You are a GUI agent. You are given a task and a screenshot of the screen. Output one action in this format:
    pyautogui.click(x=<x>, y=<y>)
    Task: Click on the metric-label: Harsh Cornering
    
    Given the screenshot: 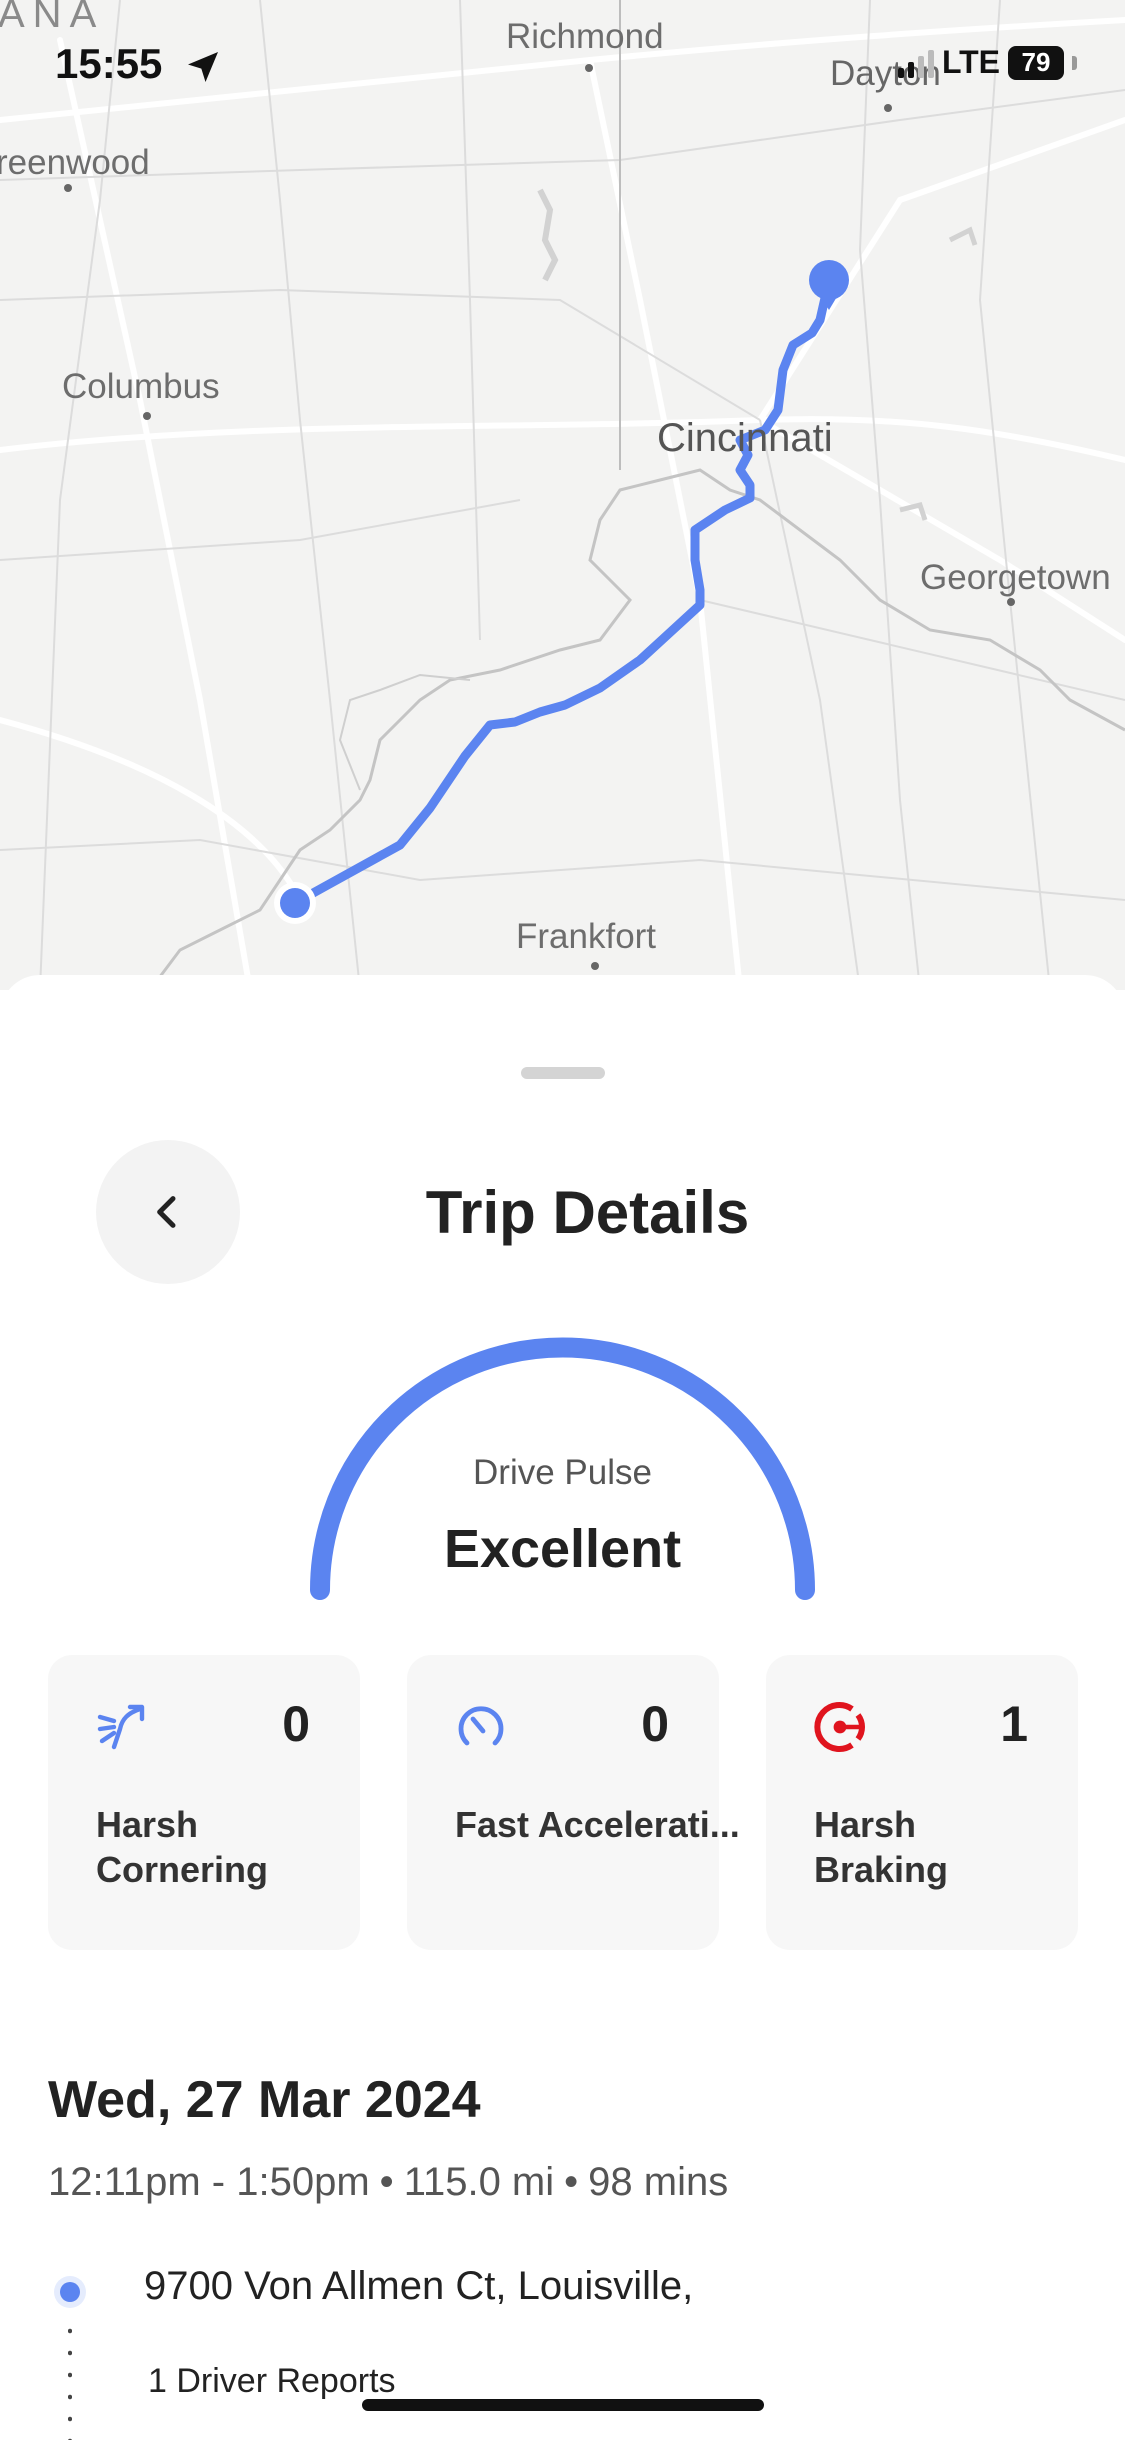 What is the action you would take?
    pyautogui.click(x=182, y=1847)
    